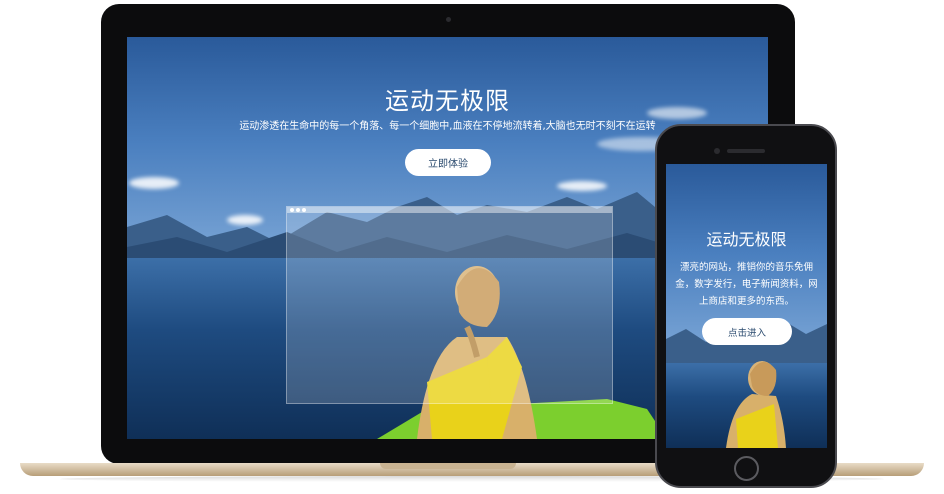  I want to click on camera-icon, so click(448, 19).